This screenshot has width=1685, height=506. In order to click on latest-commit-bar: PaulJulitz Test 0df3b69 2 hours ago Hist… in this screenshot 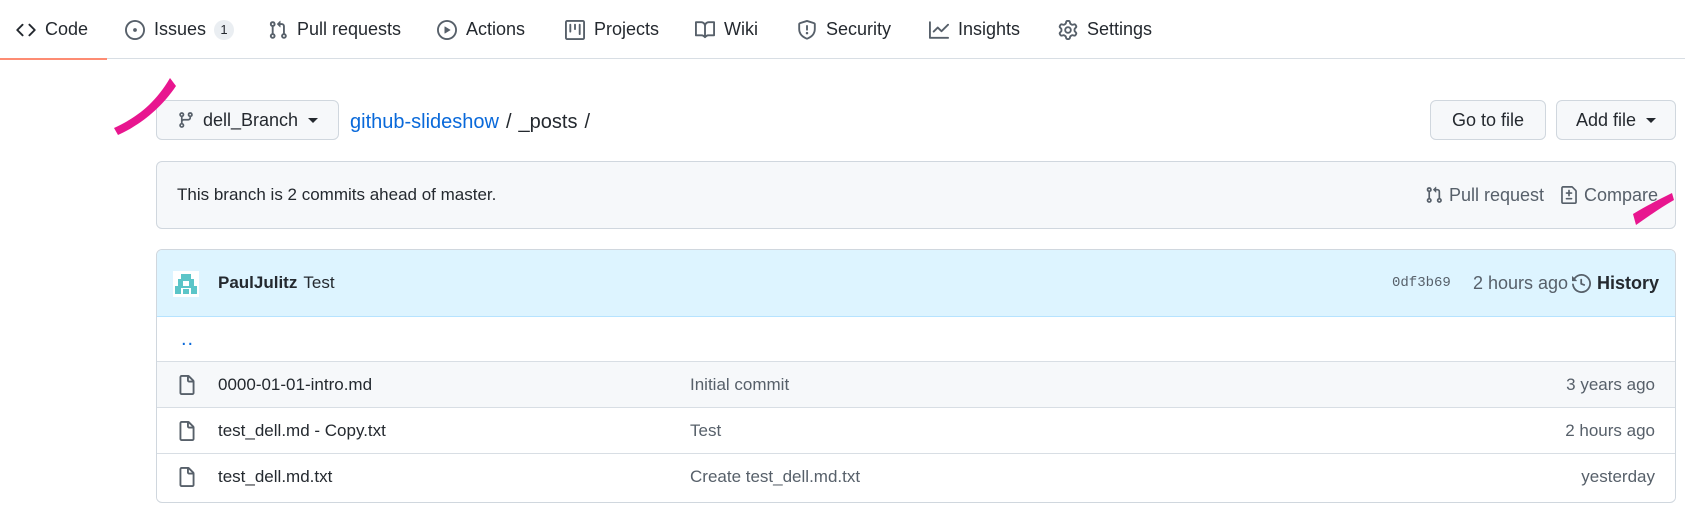, I will do `click(916, 283)`.